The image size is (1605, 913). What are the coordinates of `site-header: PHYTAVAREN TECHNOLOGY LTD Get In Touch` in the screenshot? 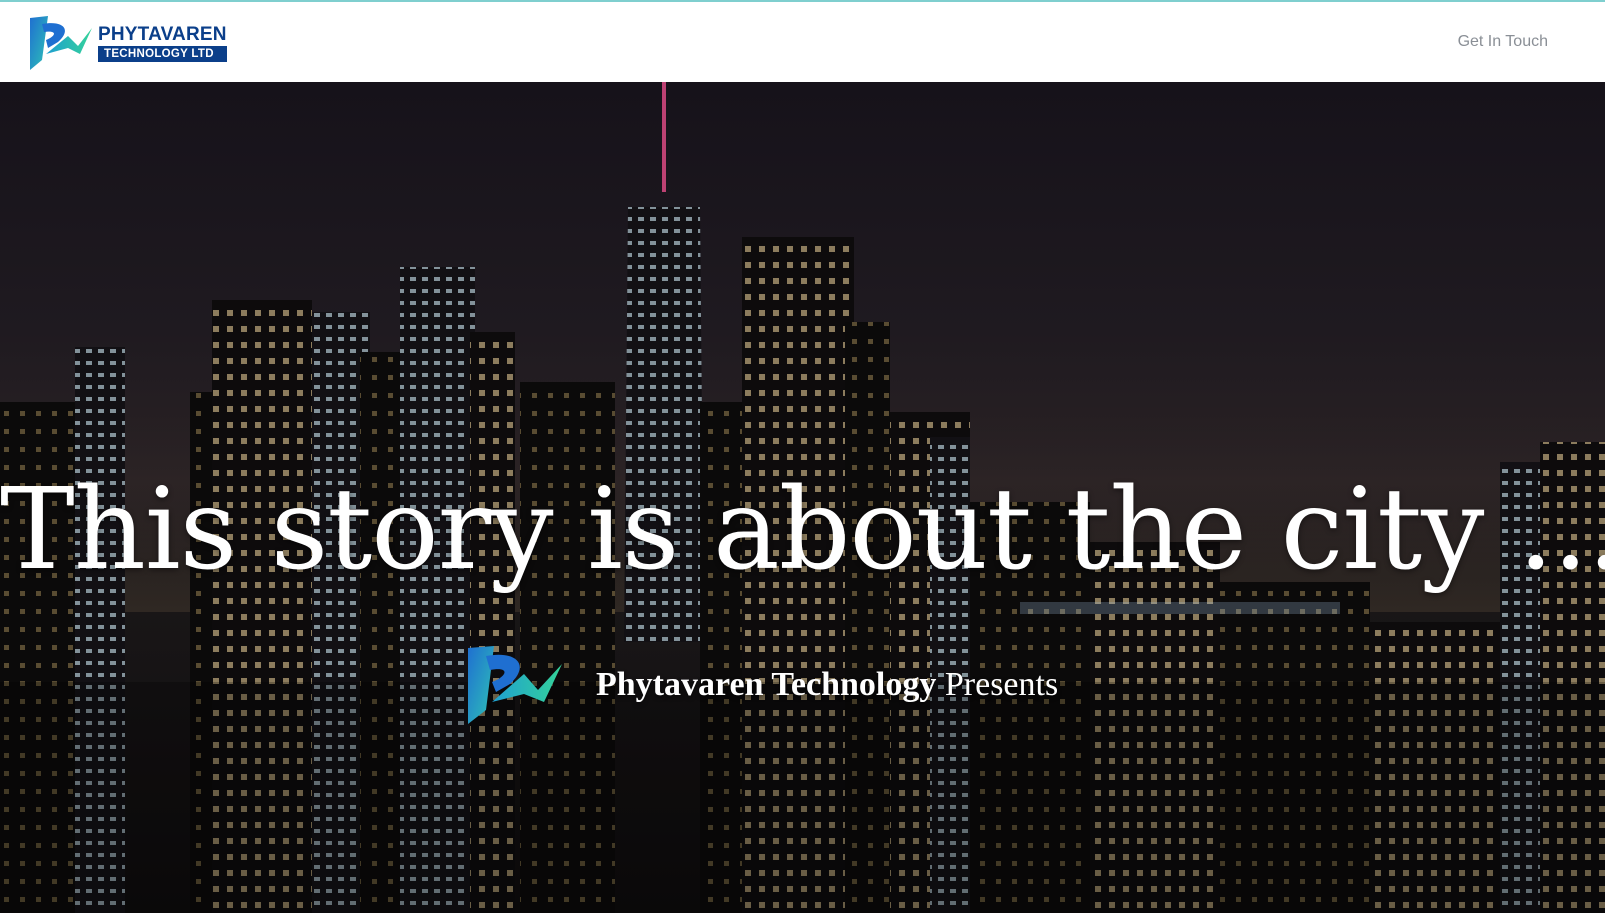 It's located at (802, 42).